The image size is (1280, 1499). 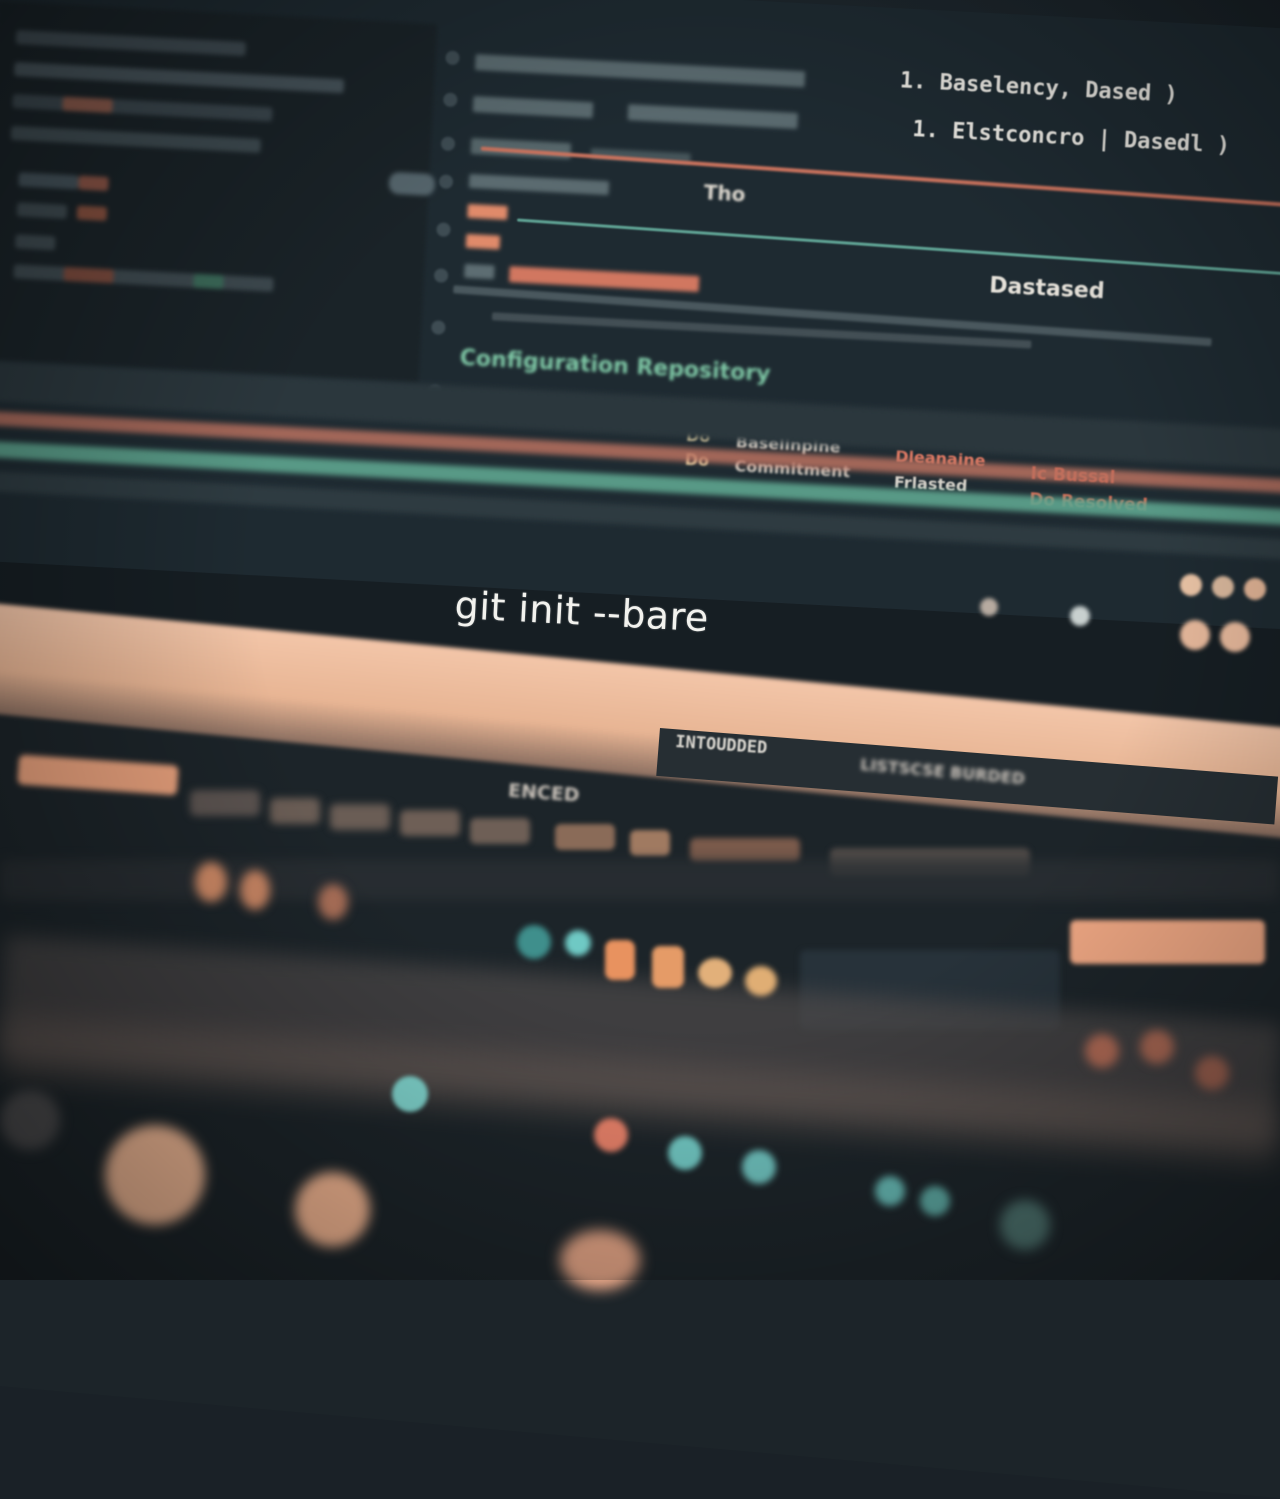 What do you see at coordinates (725, 193) in the screenshot?
I see `row-label: Tho` at bounding box center [725, 193].